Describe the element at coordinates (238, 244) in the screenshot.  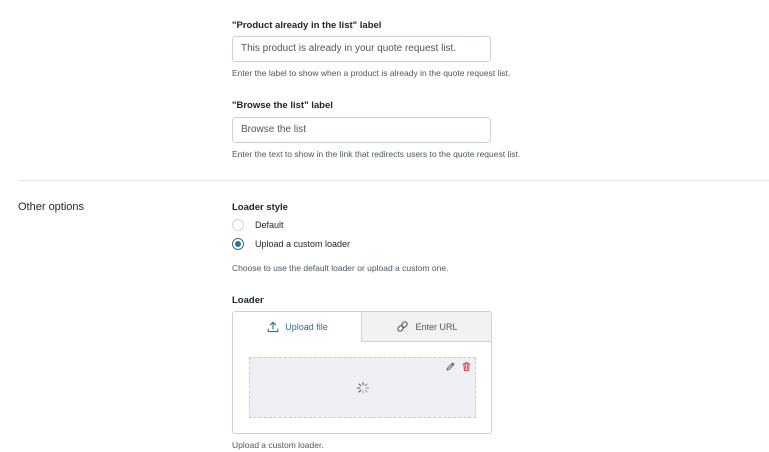
I see `radio-custom-loader-button` at that location.